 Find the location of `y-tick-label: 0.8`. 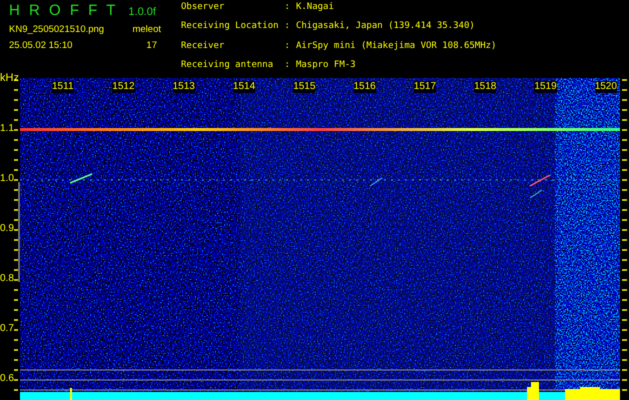

y-tick-label: 0.8 is located at coordinates (7, 279).